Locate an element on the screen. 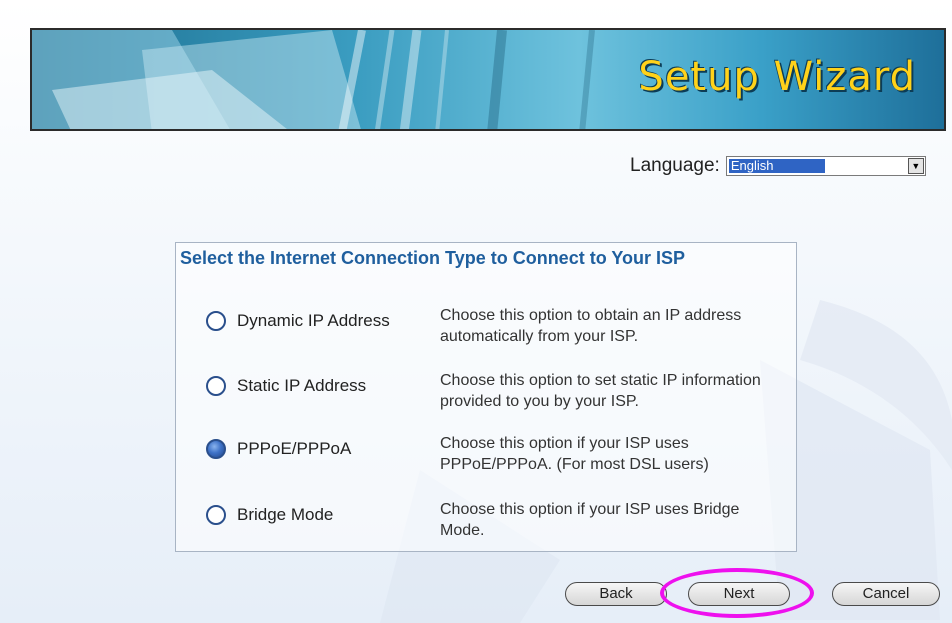  option-label: Dynamic IP Address is located at coordinates (313, 320).